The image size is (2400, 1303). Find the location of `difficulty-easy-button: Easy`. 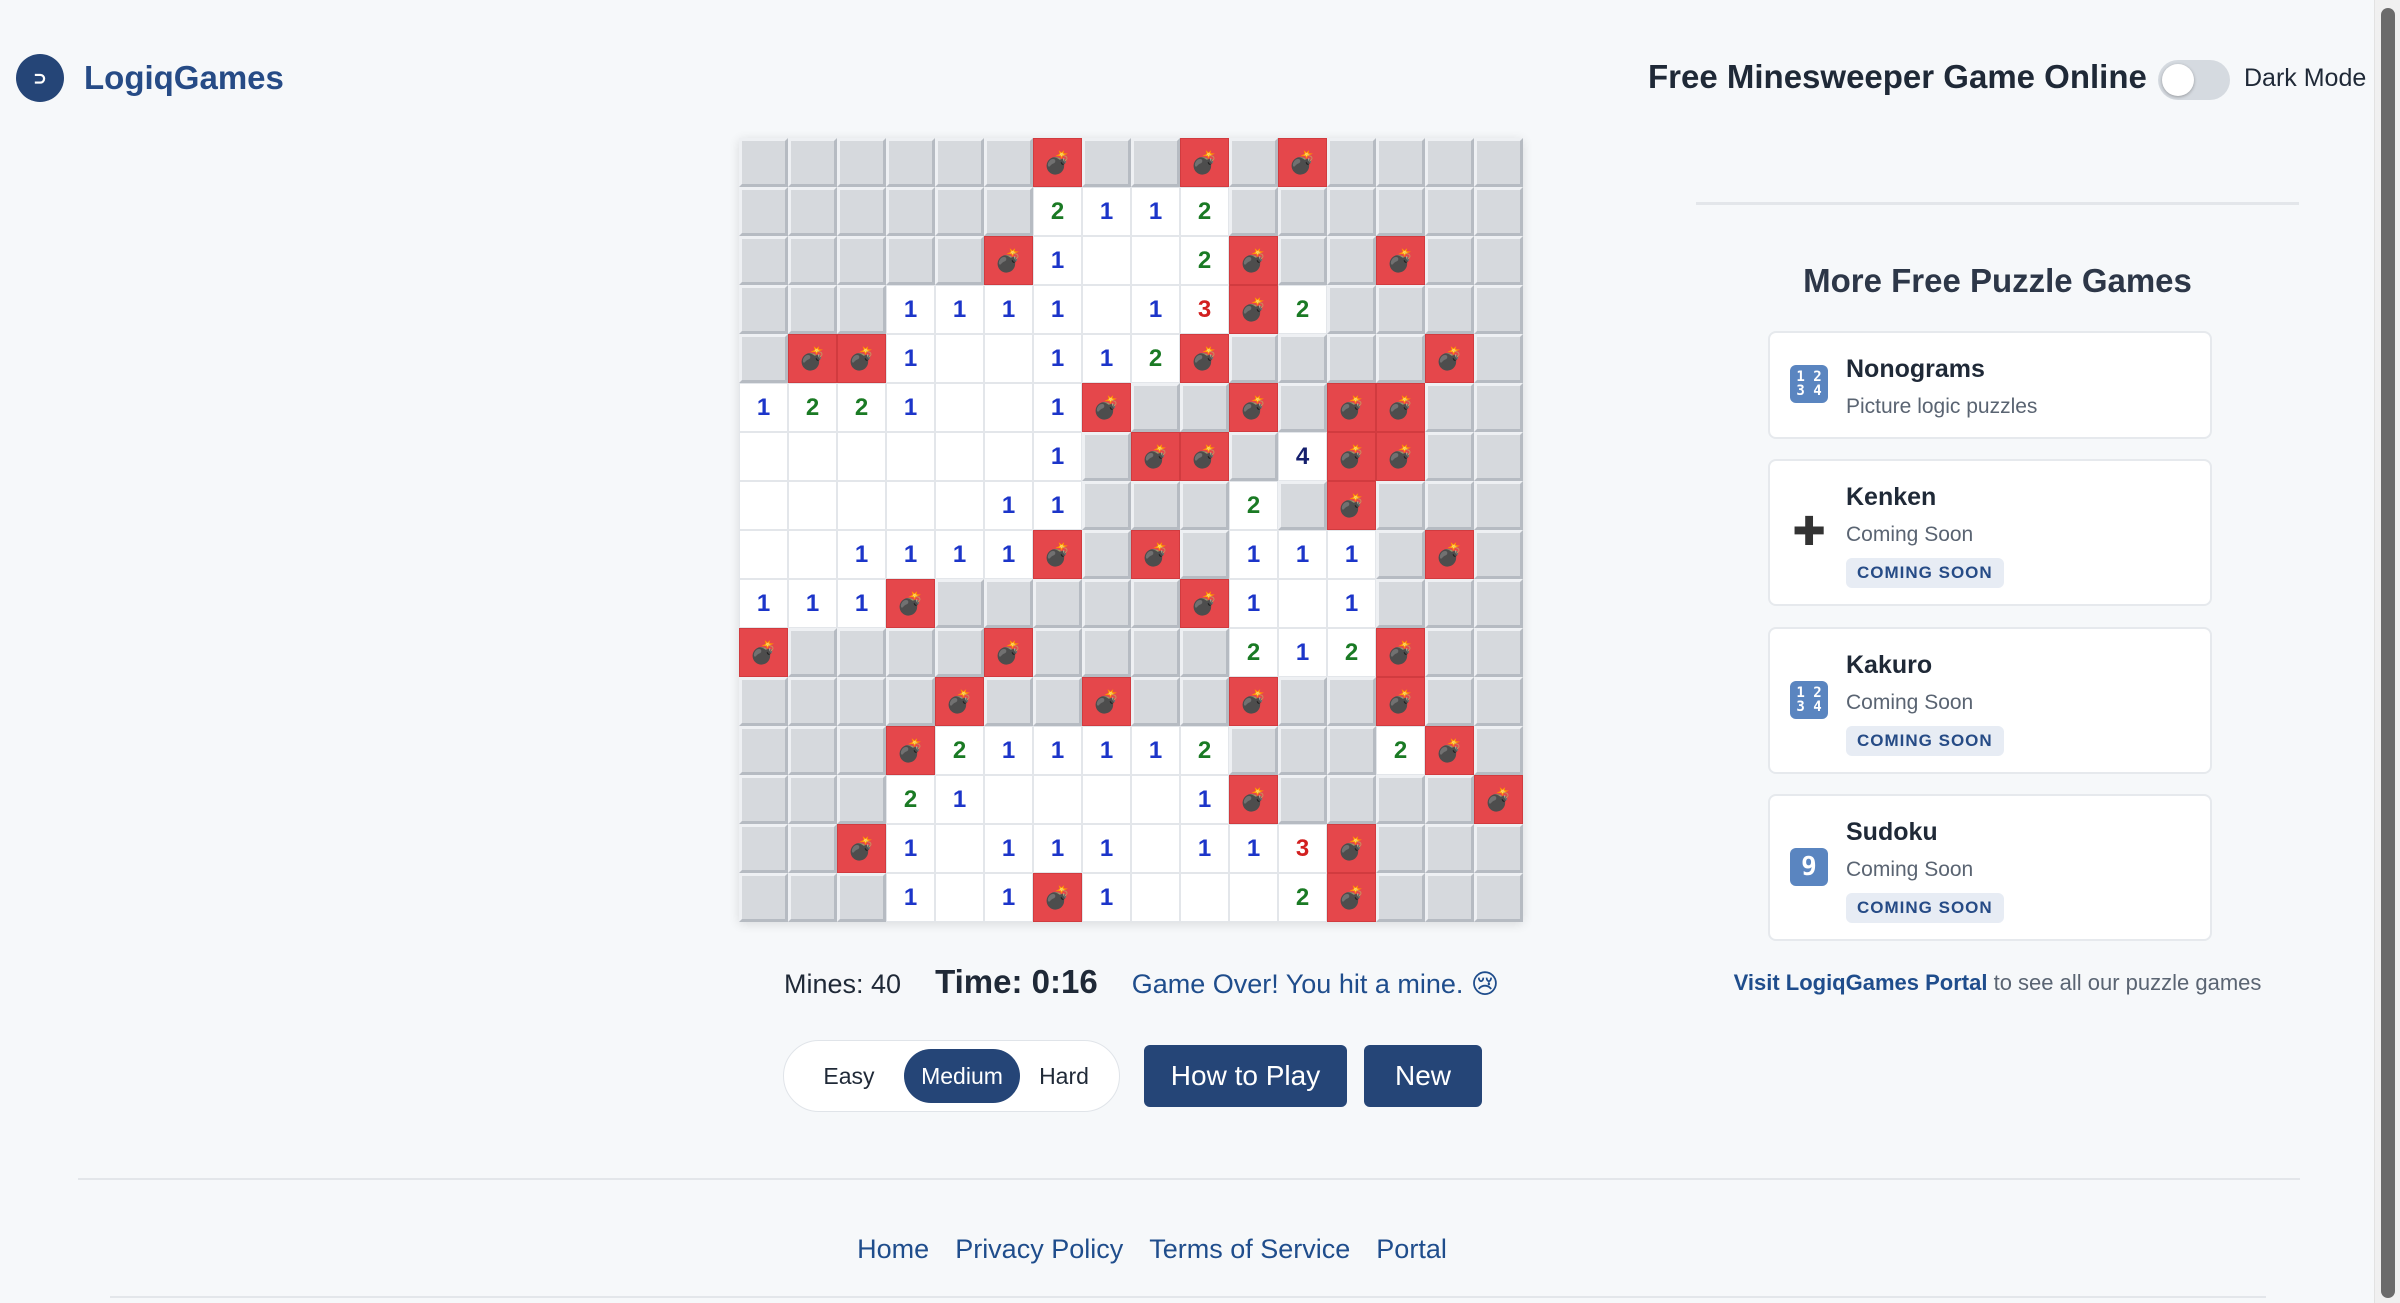

difficulty-easy-button: Easy is located at coordinates (849, 1076).